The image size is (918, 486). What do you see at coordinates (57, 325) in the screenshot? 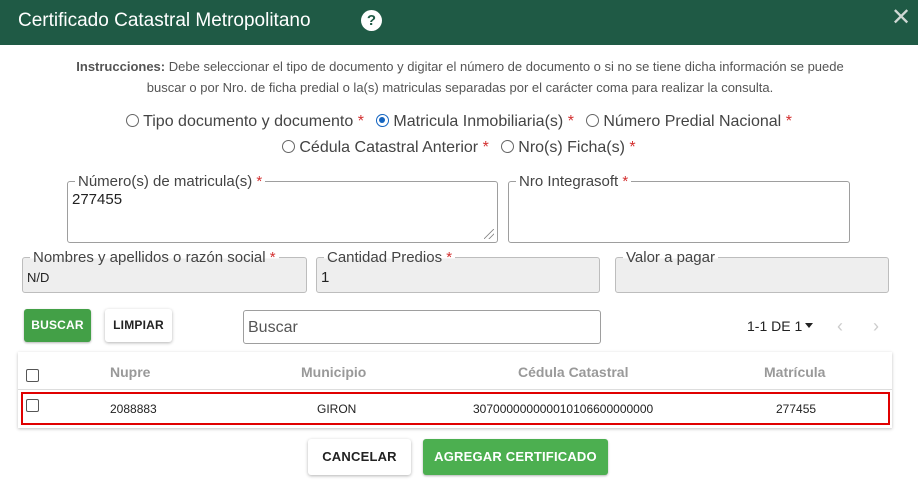
I see `buscar-button: BUSCAR` at bounding box center [57, 325].